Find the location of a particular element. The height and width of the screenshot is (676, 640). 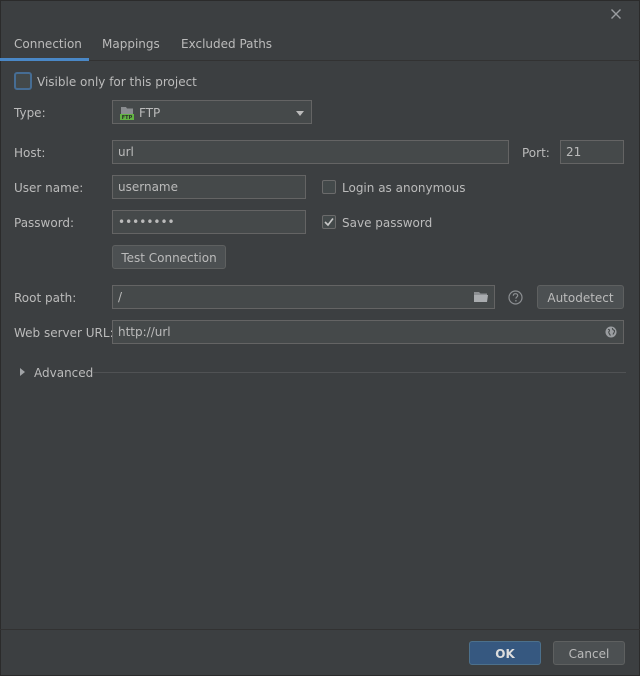

web-url-input is located at coordinates (368, 332).